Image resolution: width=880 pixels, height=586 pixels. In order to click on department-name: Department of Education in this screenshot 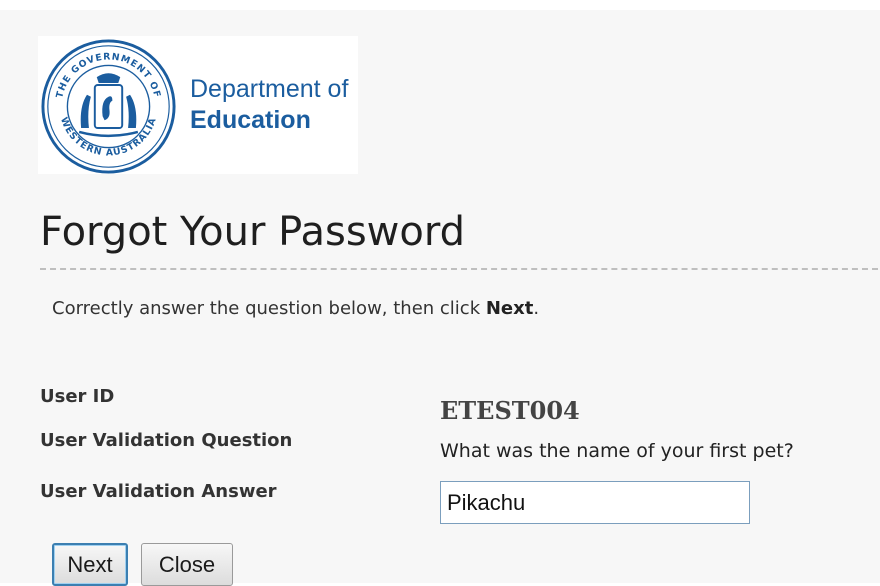, I will do `click(269, 105)`.